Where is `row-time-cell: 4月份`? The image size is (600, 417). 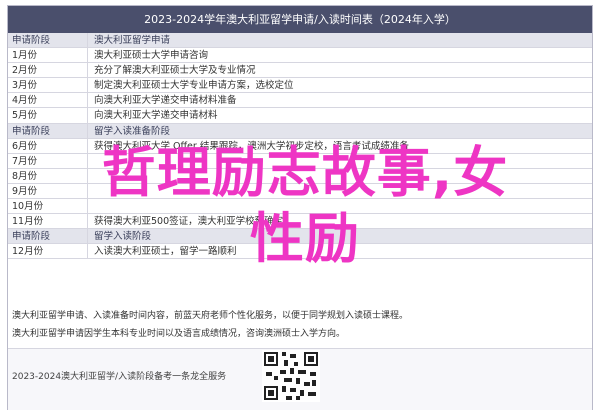 row-time-cell: 4月份 is located at coordinates (48, 100).